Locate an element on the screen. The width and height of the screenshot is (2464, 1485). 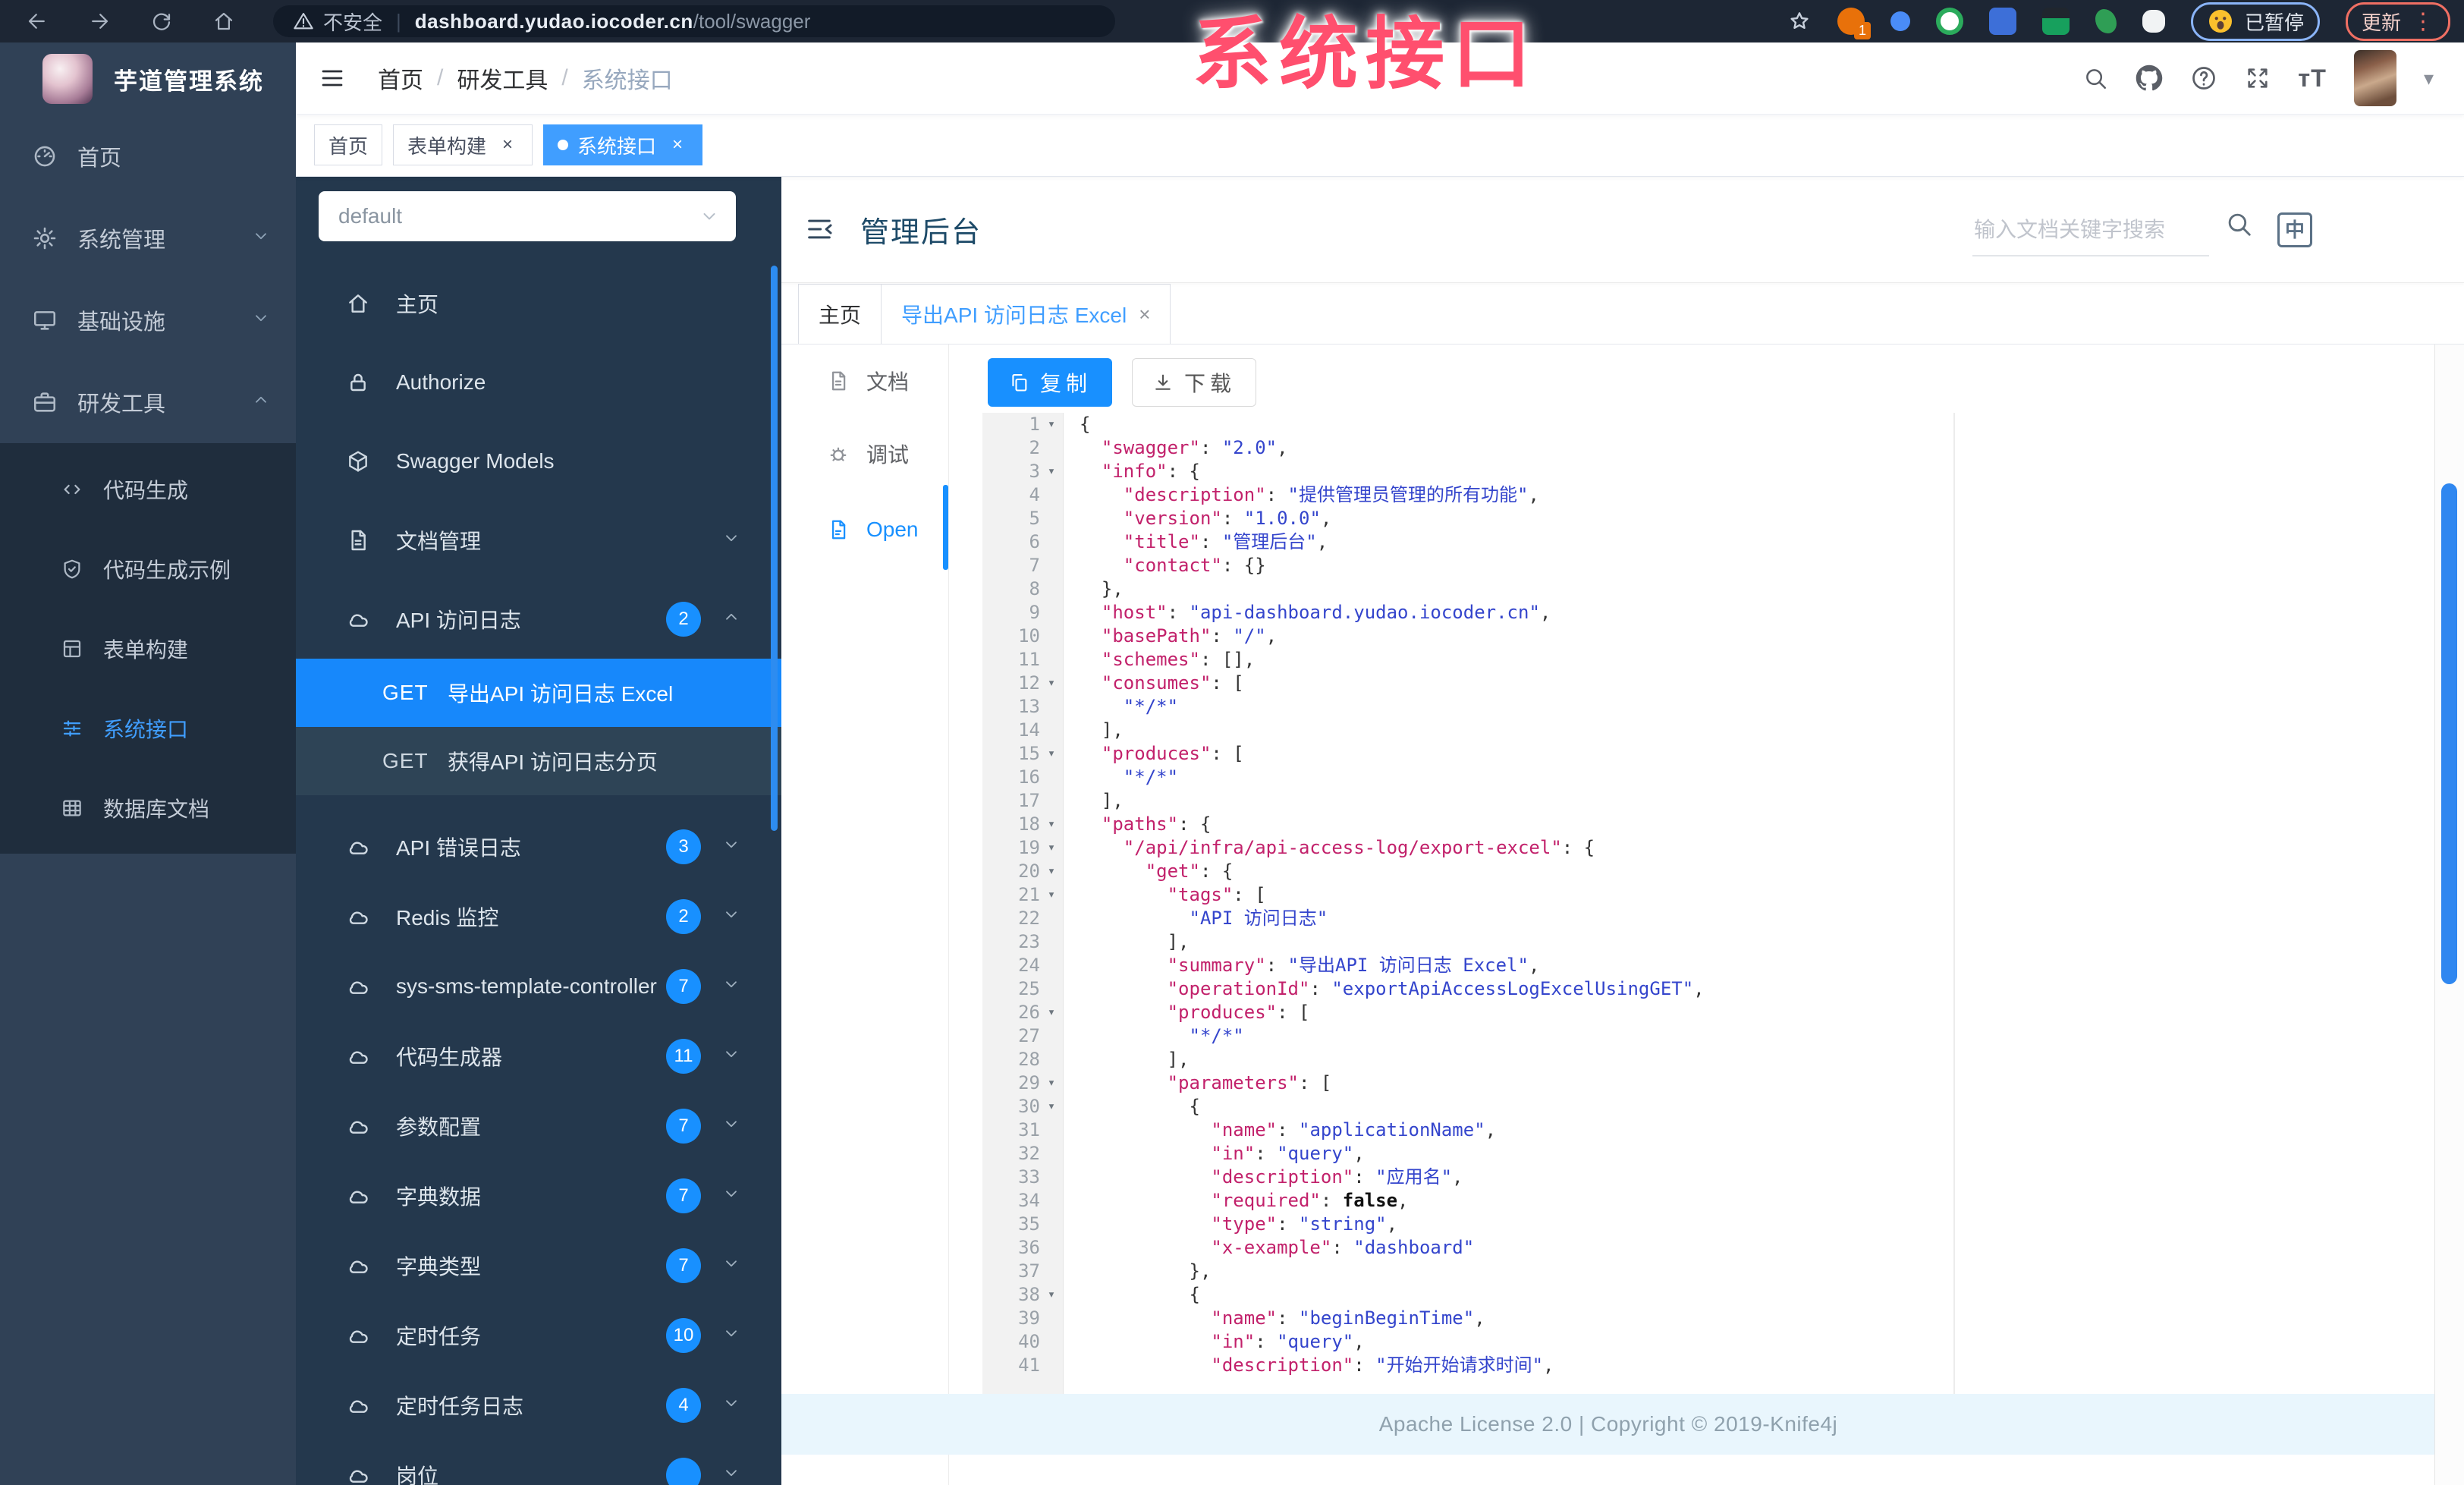
swagger-menu-item: API 访问日志 2 is located at coordinates (538, 619).